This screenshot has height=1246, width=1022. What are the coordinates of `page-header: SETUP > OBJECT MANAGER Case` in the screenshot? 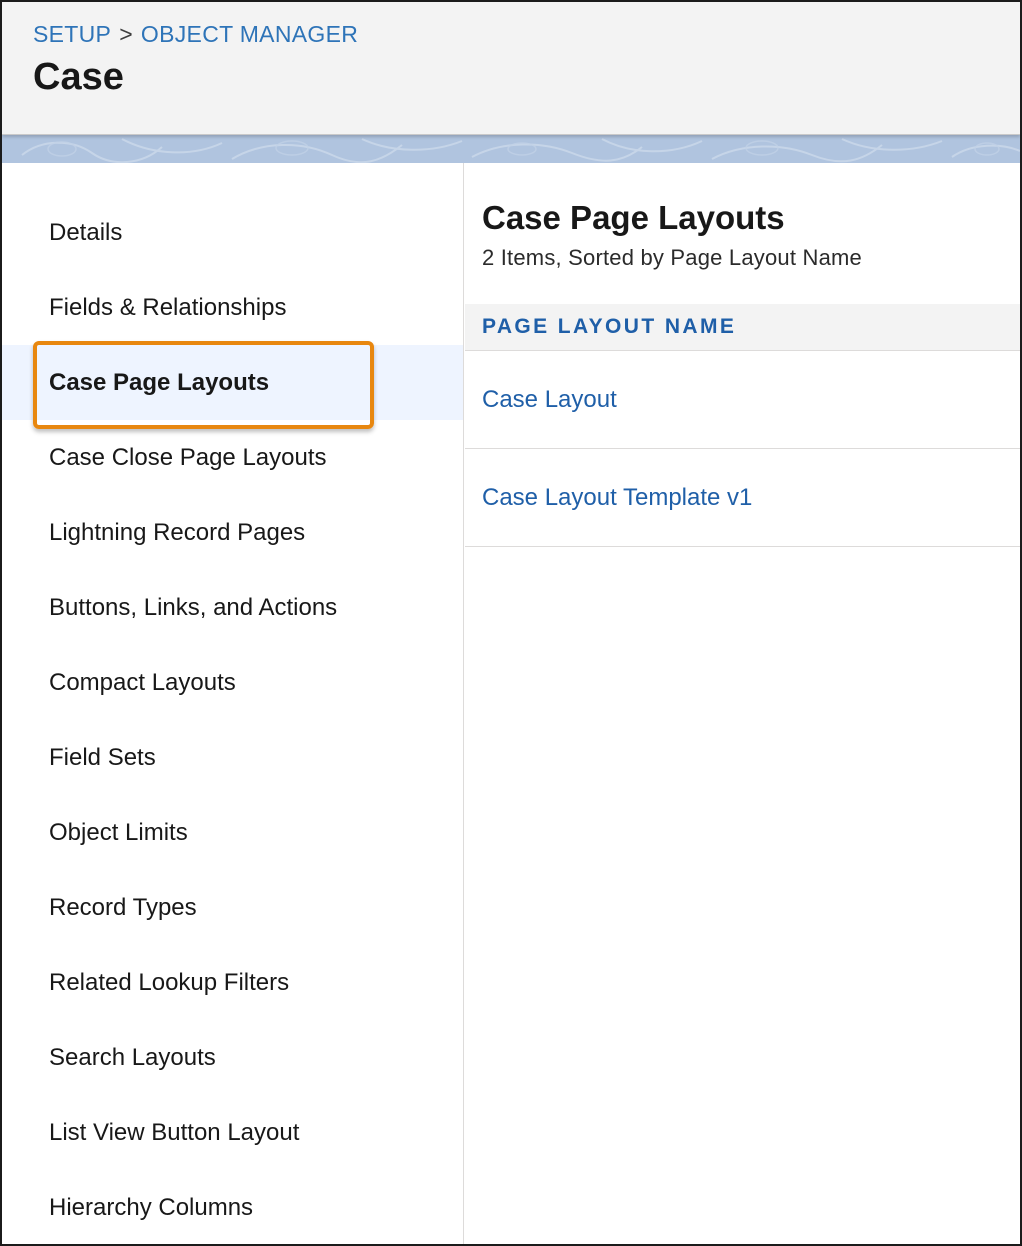 It's located at (511, 68).